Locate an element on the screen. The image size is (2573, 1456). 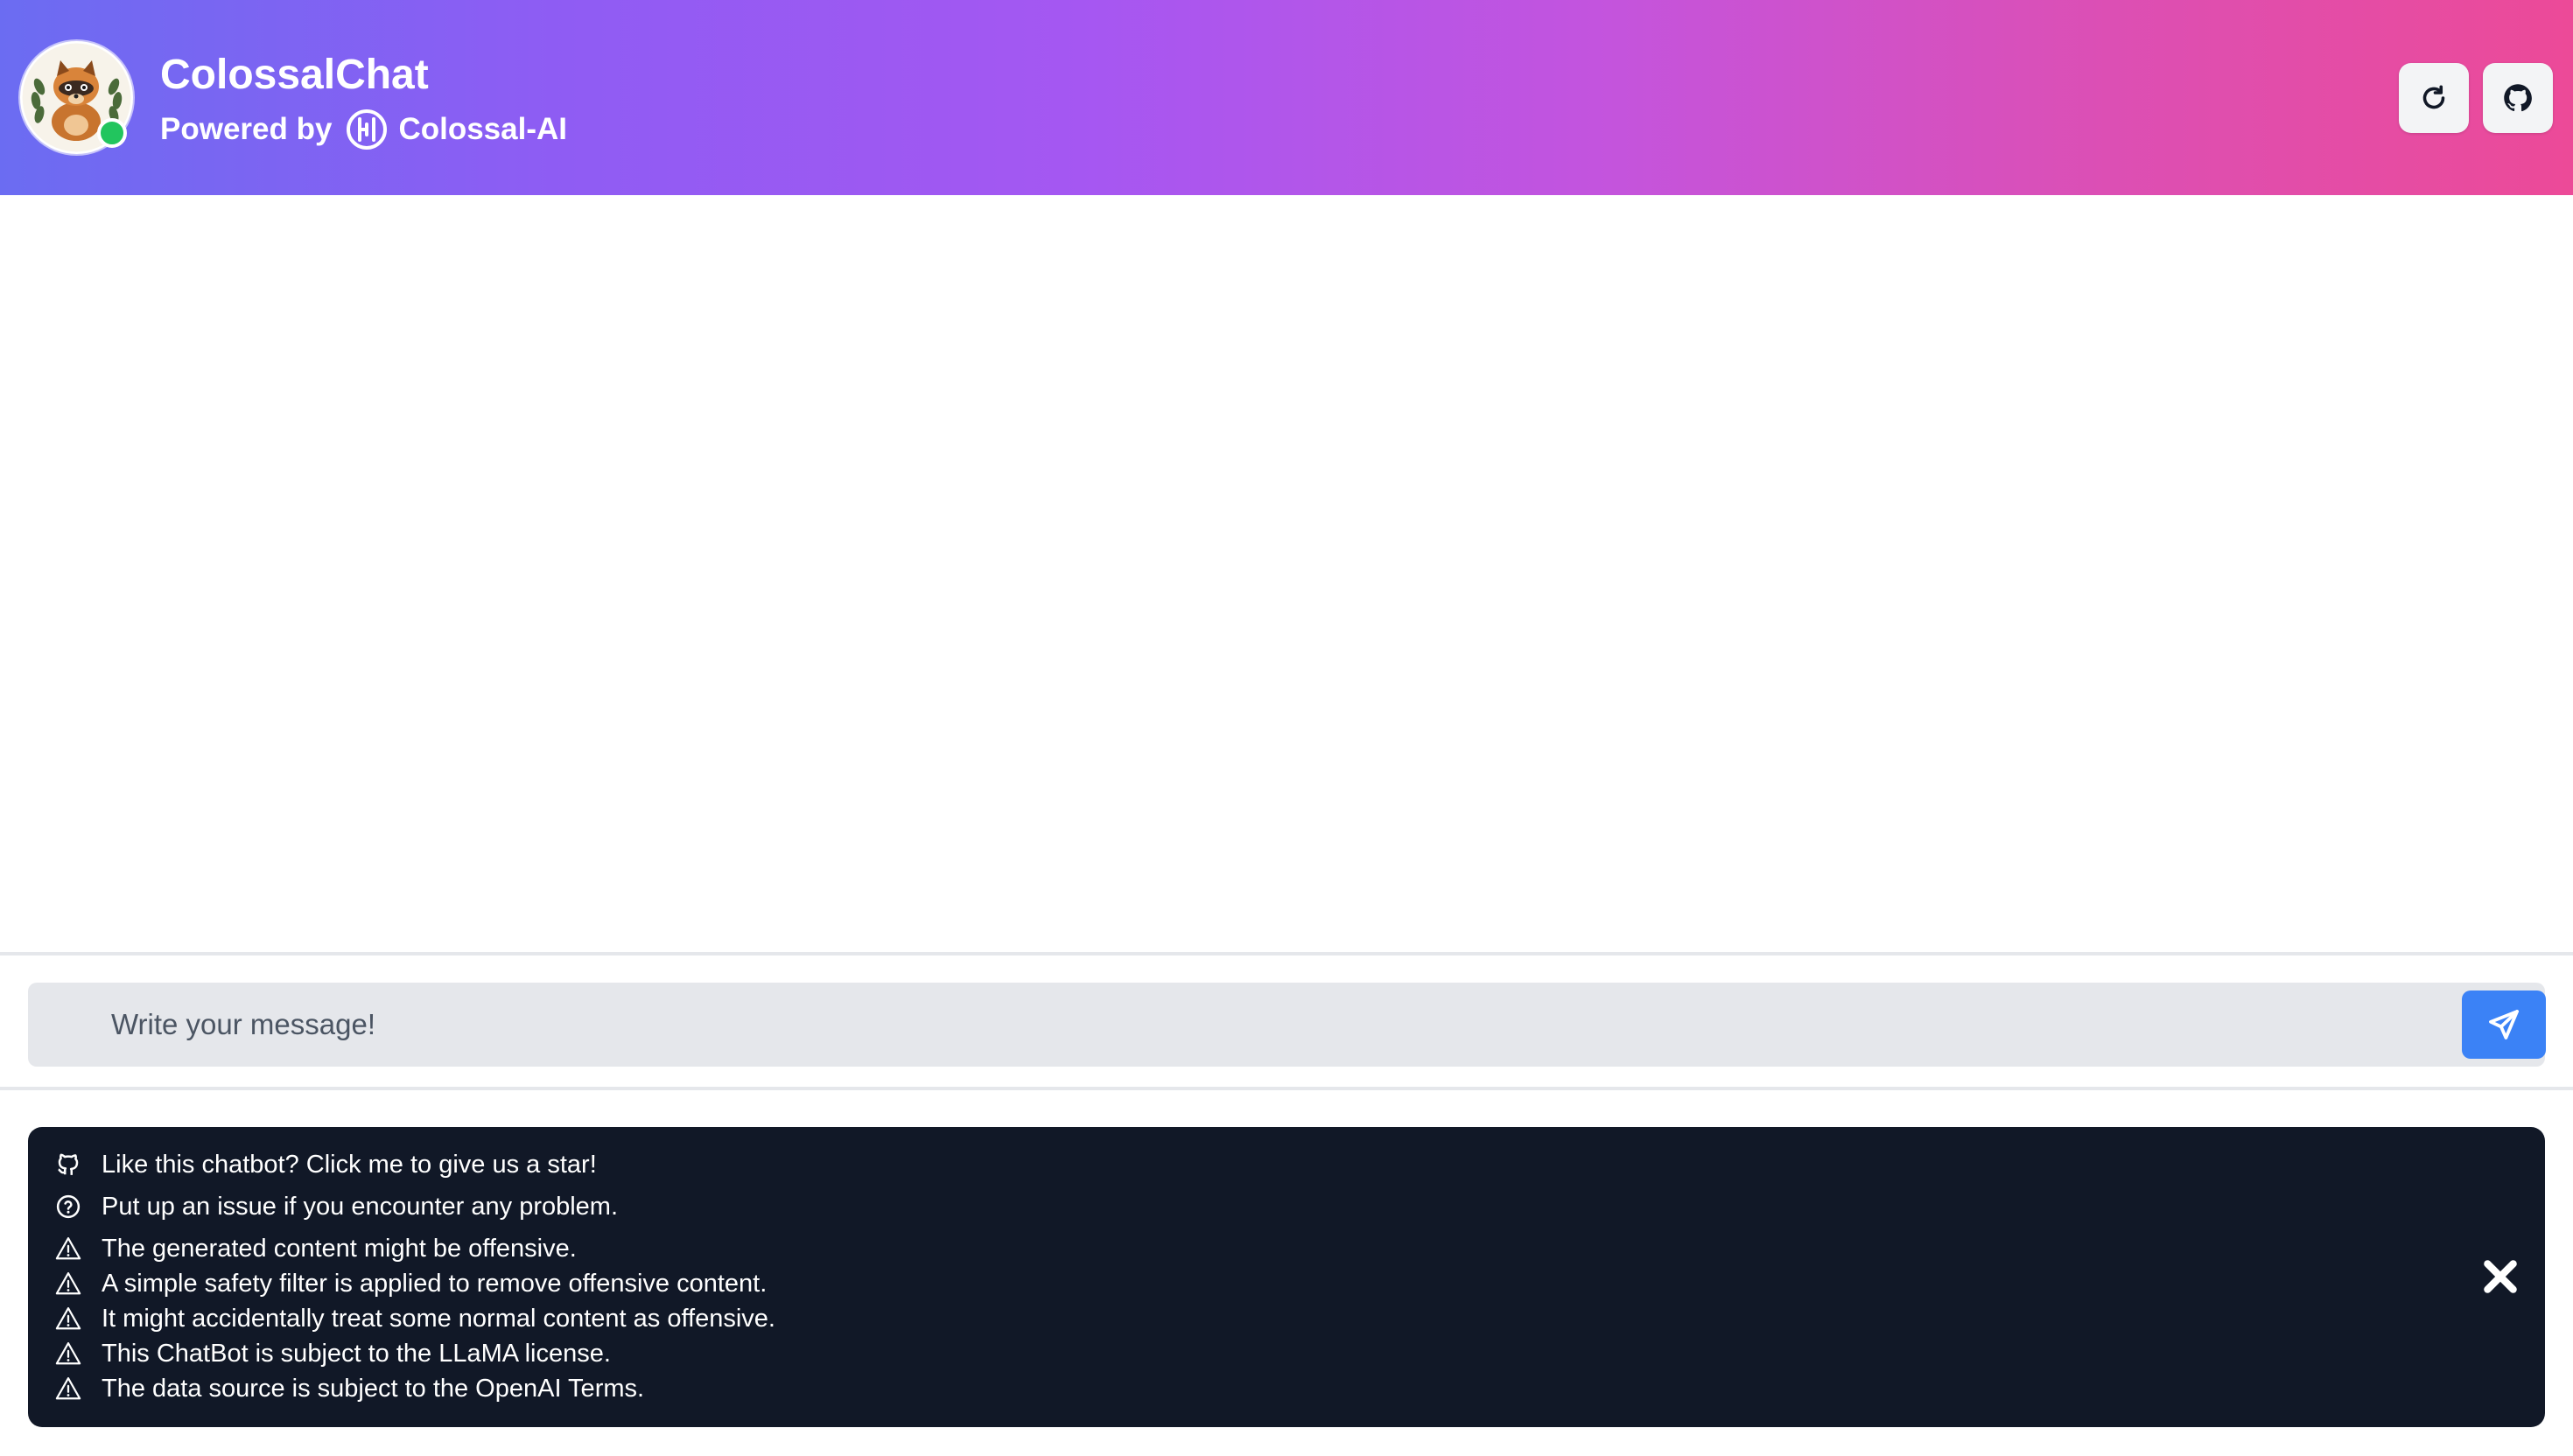
close-icon is located at coordinates (2500, 1276).